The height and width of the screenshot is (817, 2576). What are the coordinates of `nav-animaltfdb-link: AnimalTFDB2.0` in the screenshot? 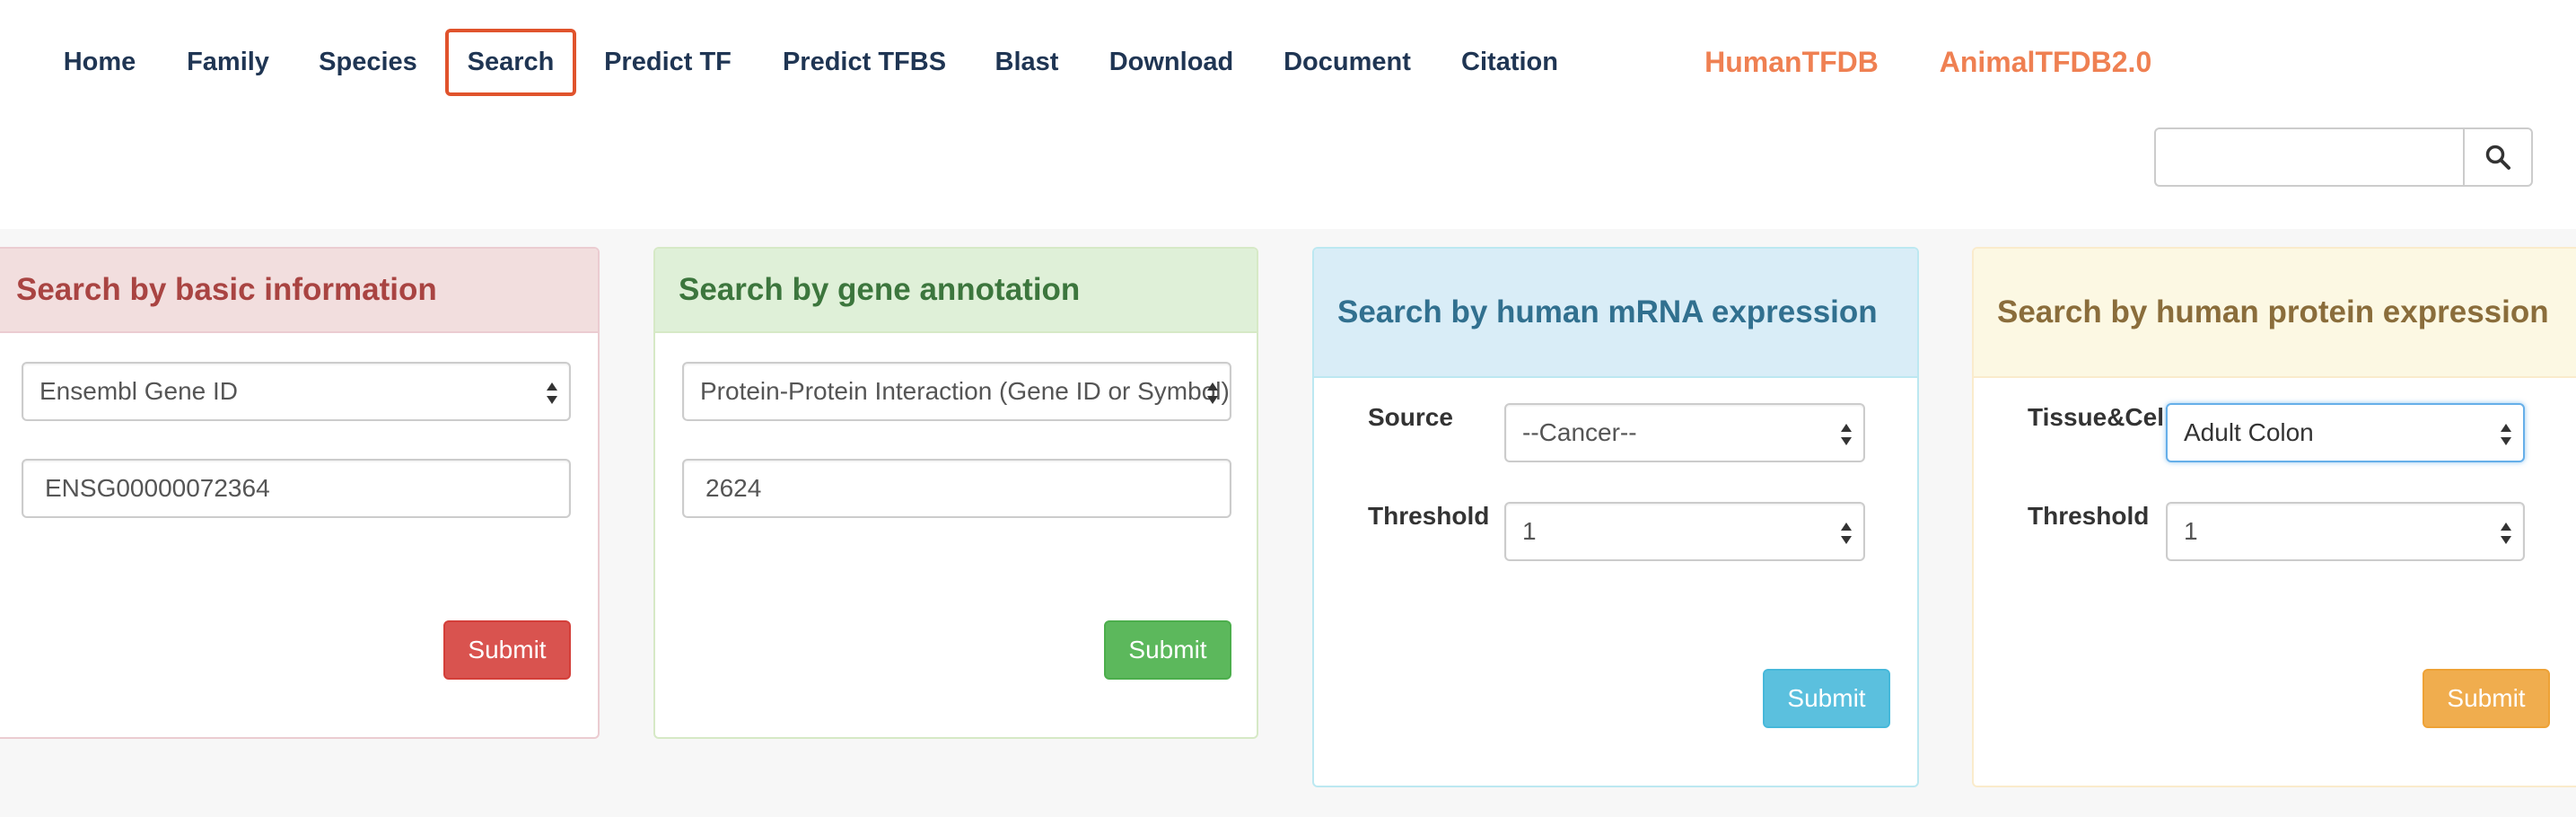 It's located at (2045, 63).